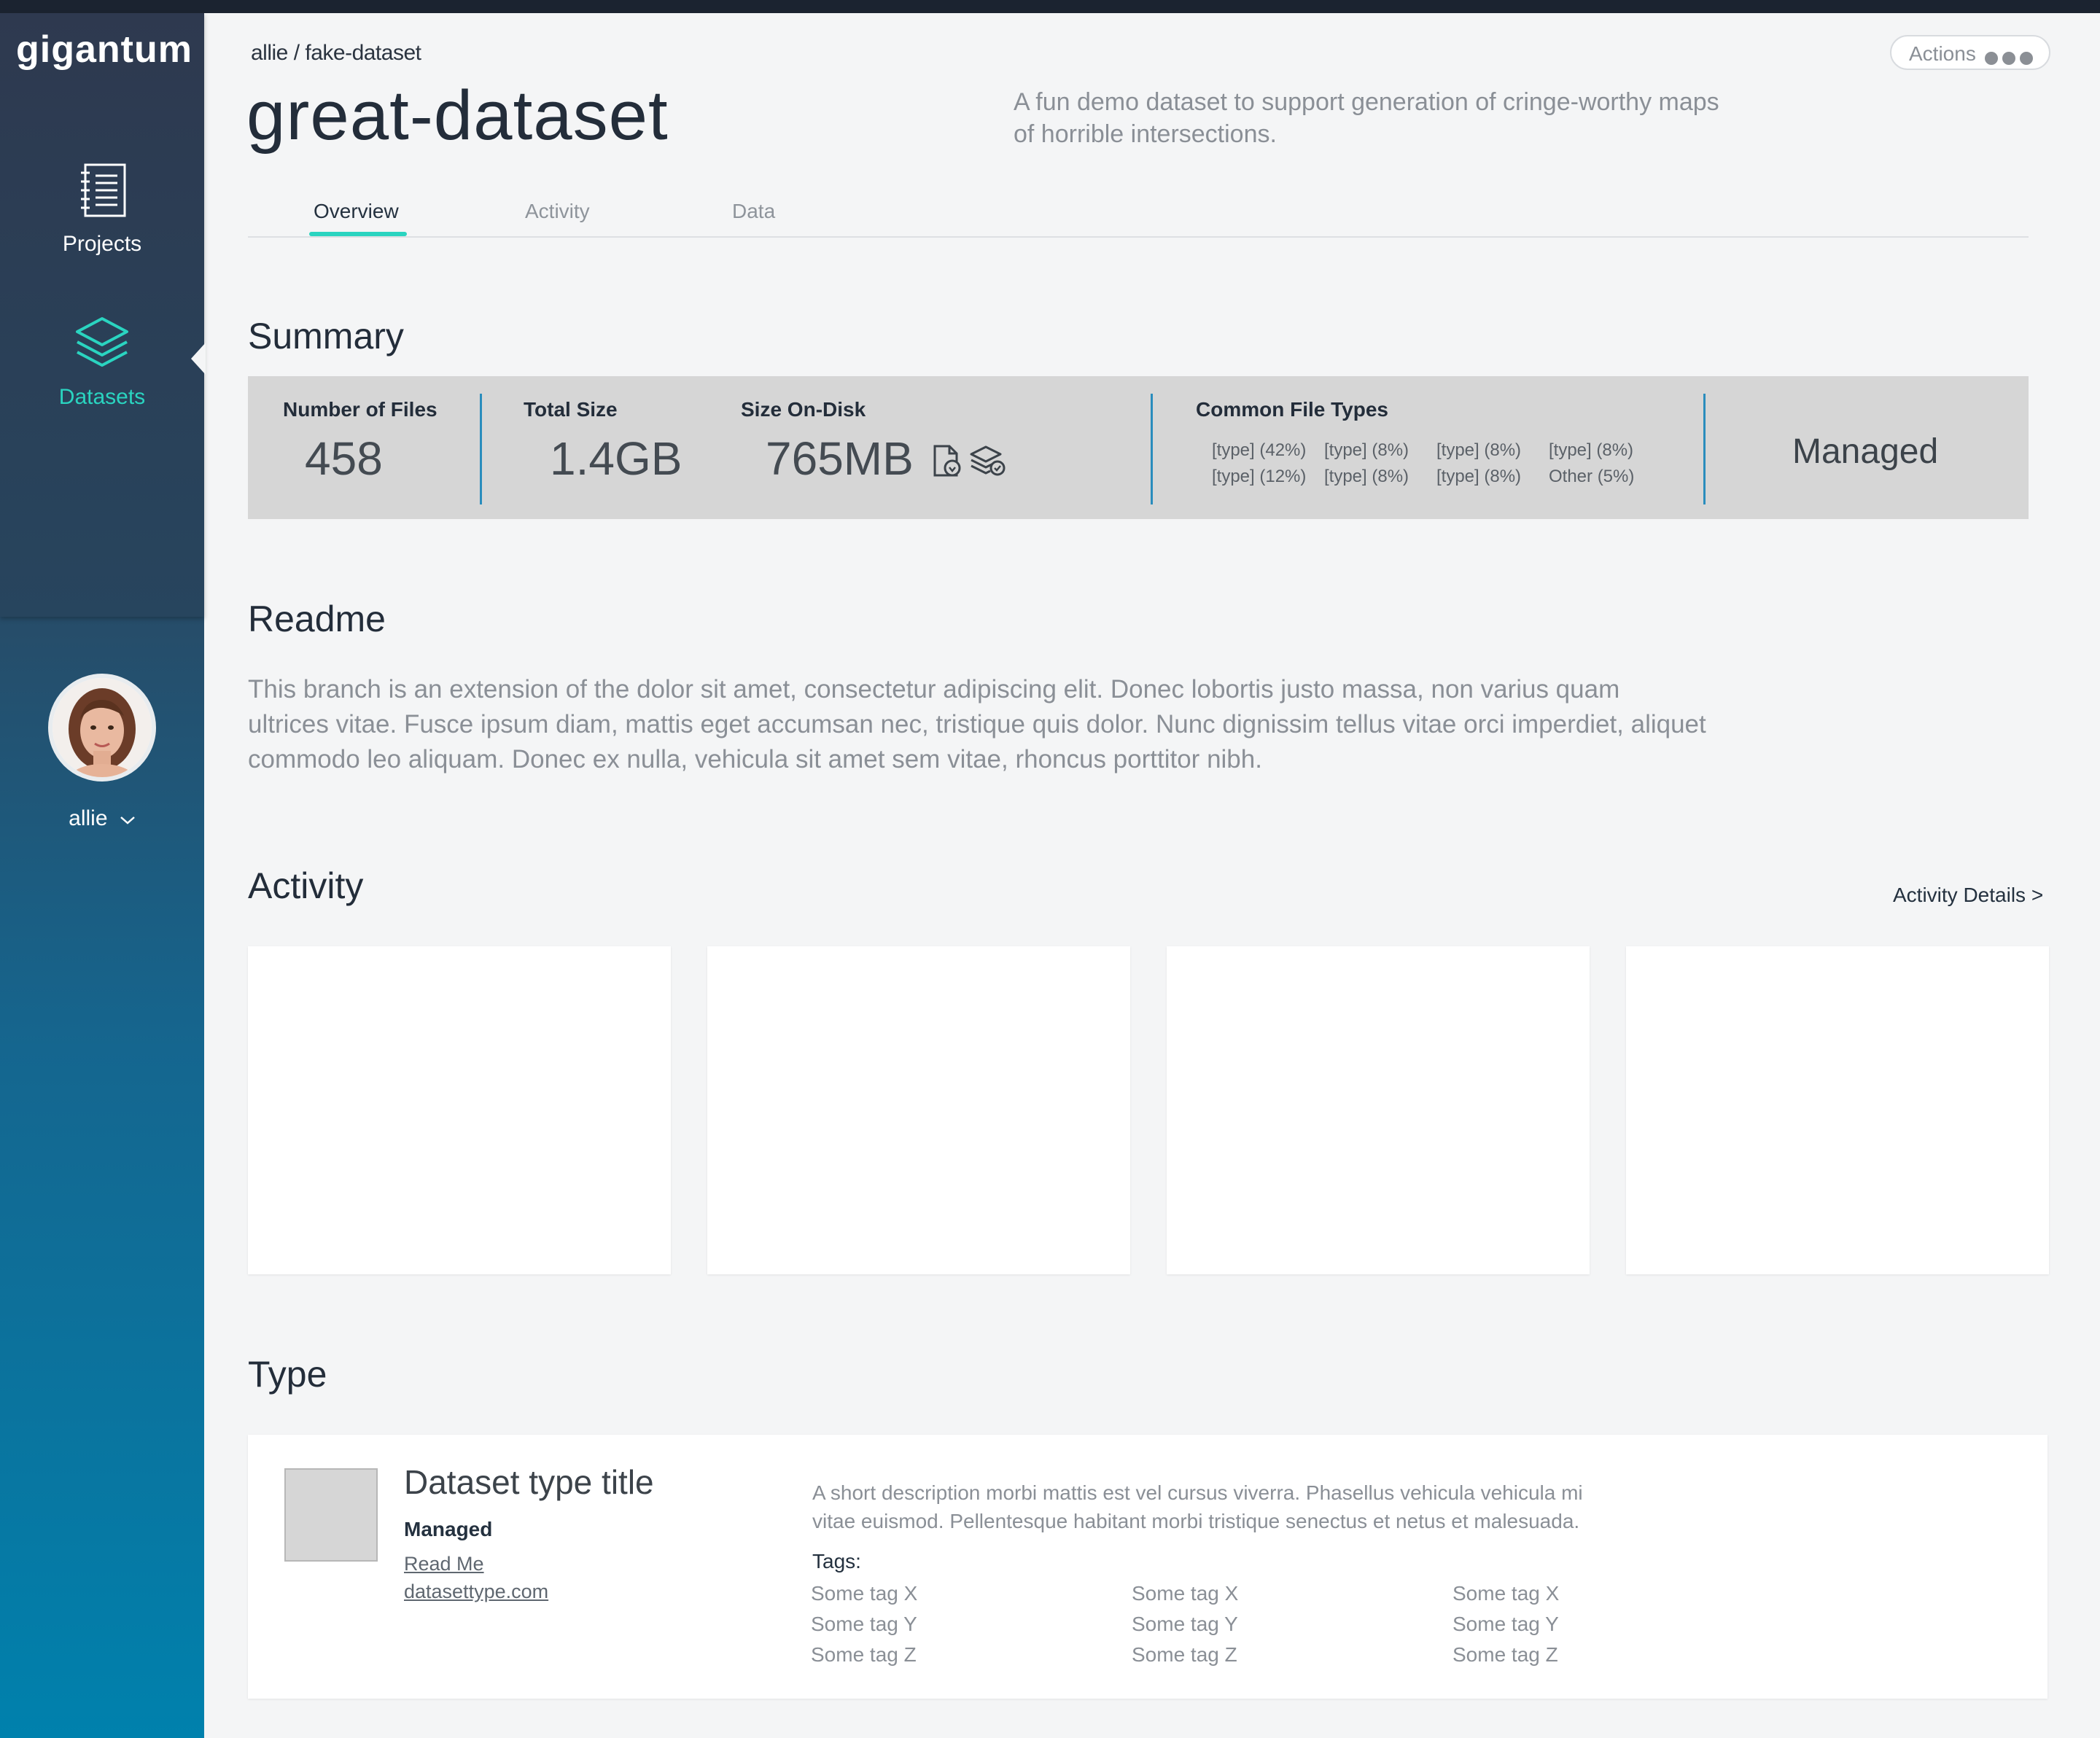 The width and height of the screenshot is (2100, 1738). What do you see at coordinates (358, 234) in the screenshot?
I see `active-tab-indicator` at bounding box center [358, 234].